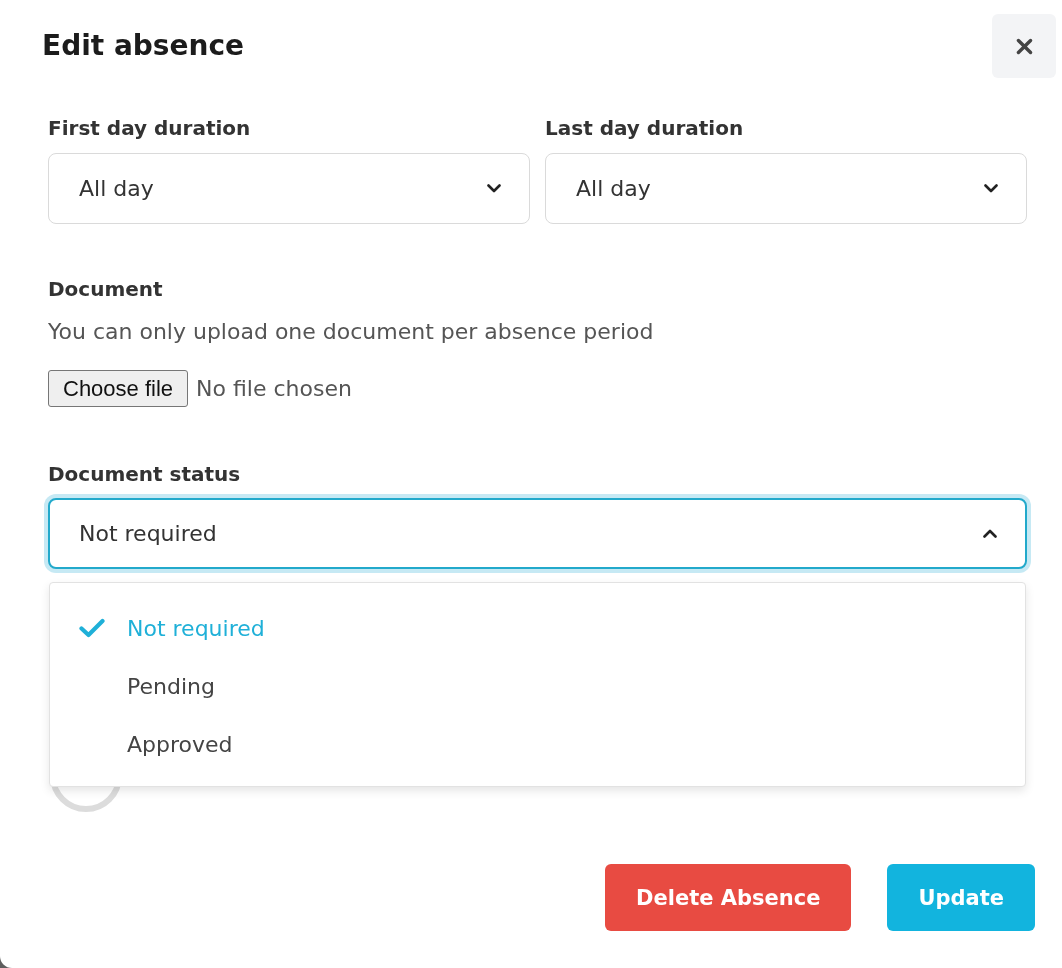 The image size is (1062, 968). What do you see at coordinates (537, 744) in the screenshot?
I see `dropdown-option: Approved` at bounding box center [537, 744].